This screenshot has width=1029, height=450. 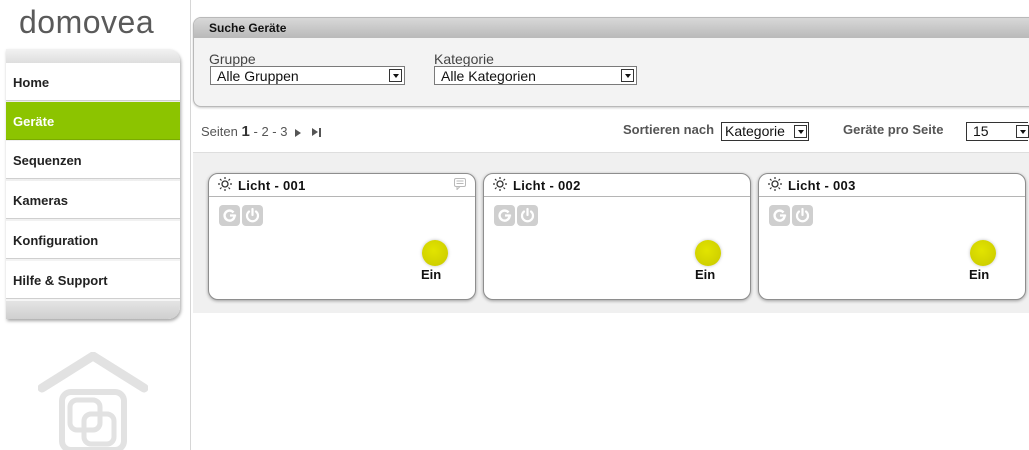 I want to click on search-panel-title: Suche Geräte, so click(x=611, y=28).